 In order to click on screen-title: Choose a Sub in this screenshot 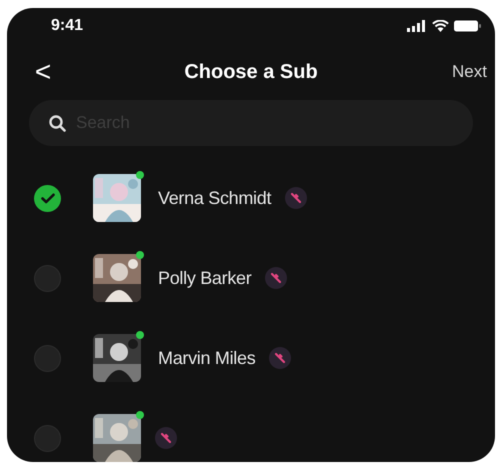, I will do `click(251, 72)`.